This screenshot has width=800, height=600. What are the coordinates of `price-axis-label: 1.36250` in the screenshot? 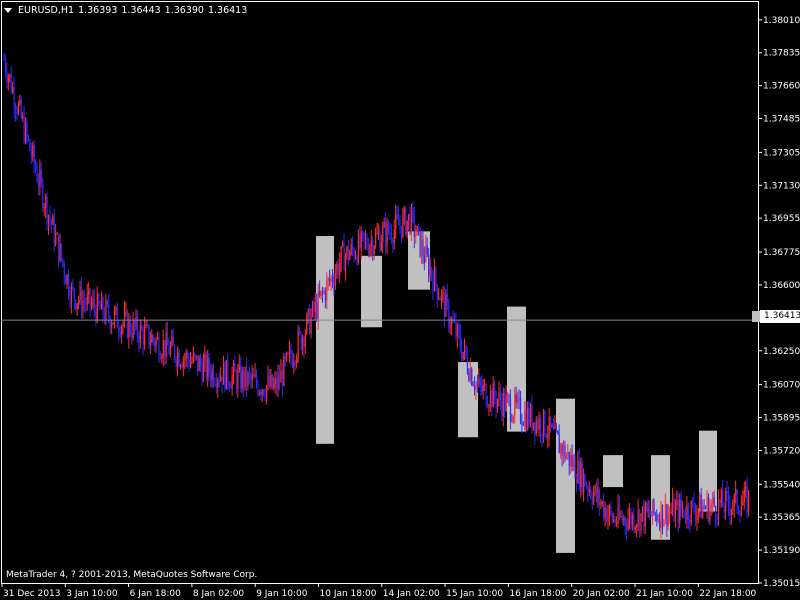 It's located at (781, 352).